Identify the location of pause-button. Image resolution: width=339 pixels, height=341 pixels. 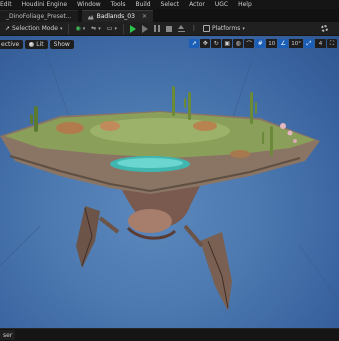
(157, 29).